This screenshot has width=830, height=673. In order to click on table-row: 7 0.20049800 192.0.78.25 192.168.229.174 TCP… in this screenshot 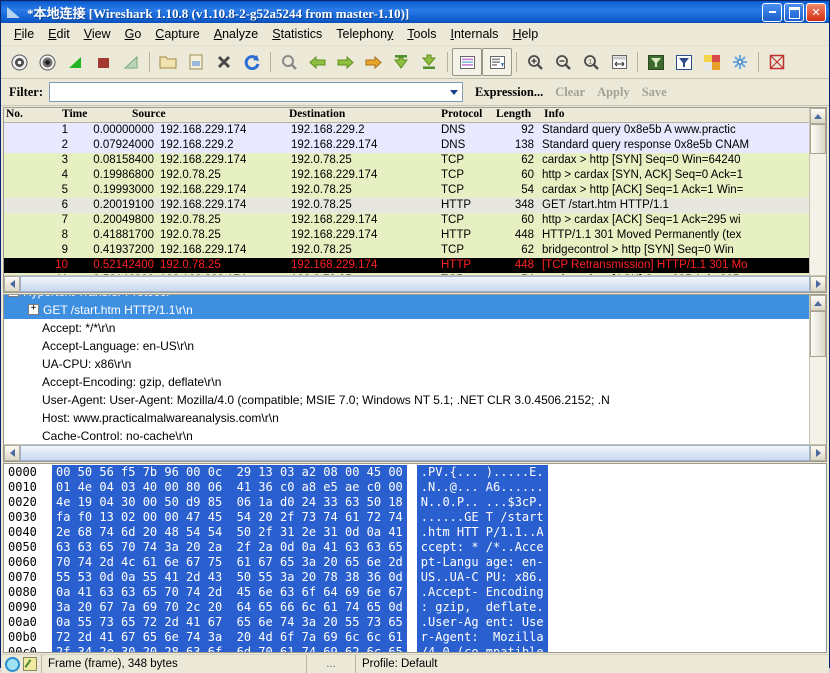, I will do `click(407, 220)`.